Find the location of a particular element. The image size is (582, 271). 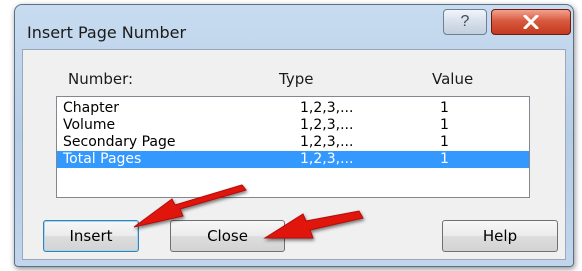

list-item: Volume 1,2,3,... 1 is located at coordinates (293, 125).